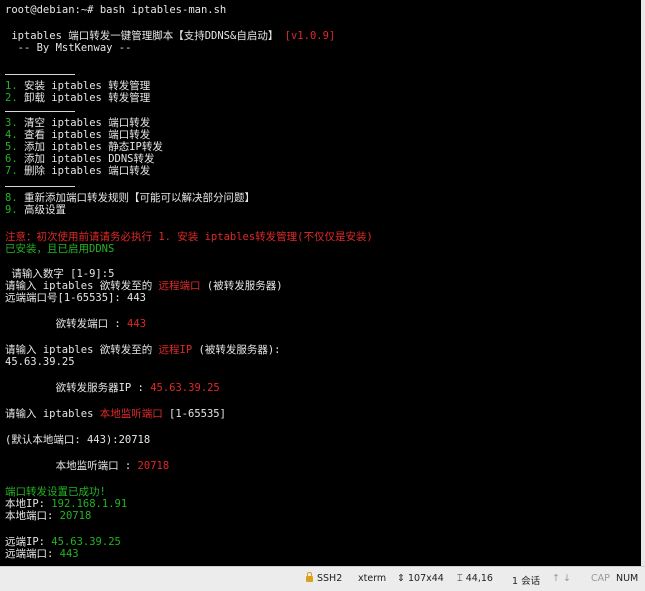  I want to click on dest-port-input: 远端端口号[1-65535]: 443, so click(76, 298).